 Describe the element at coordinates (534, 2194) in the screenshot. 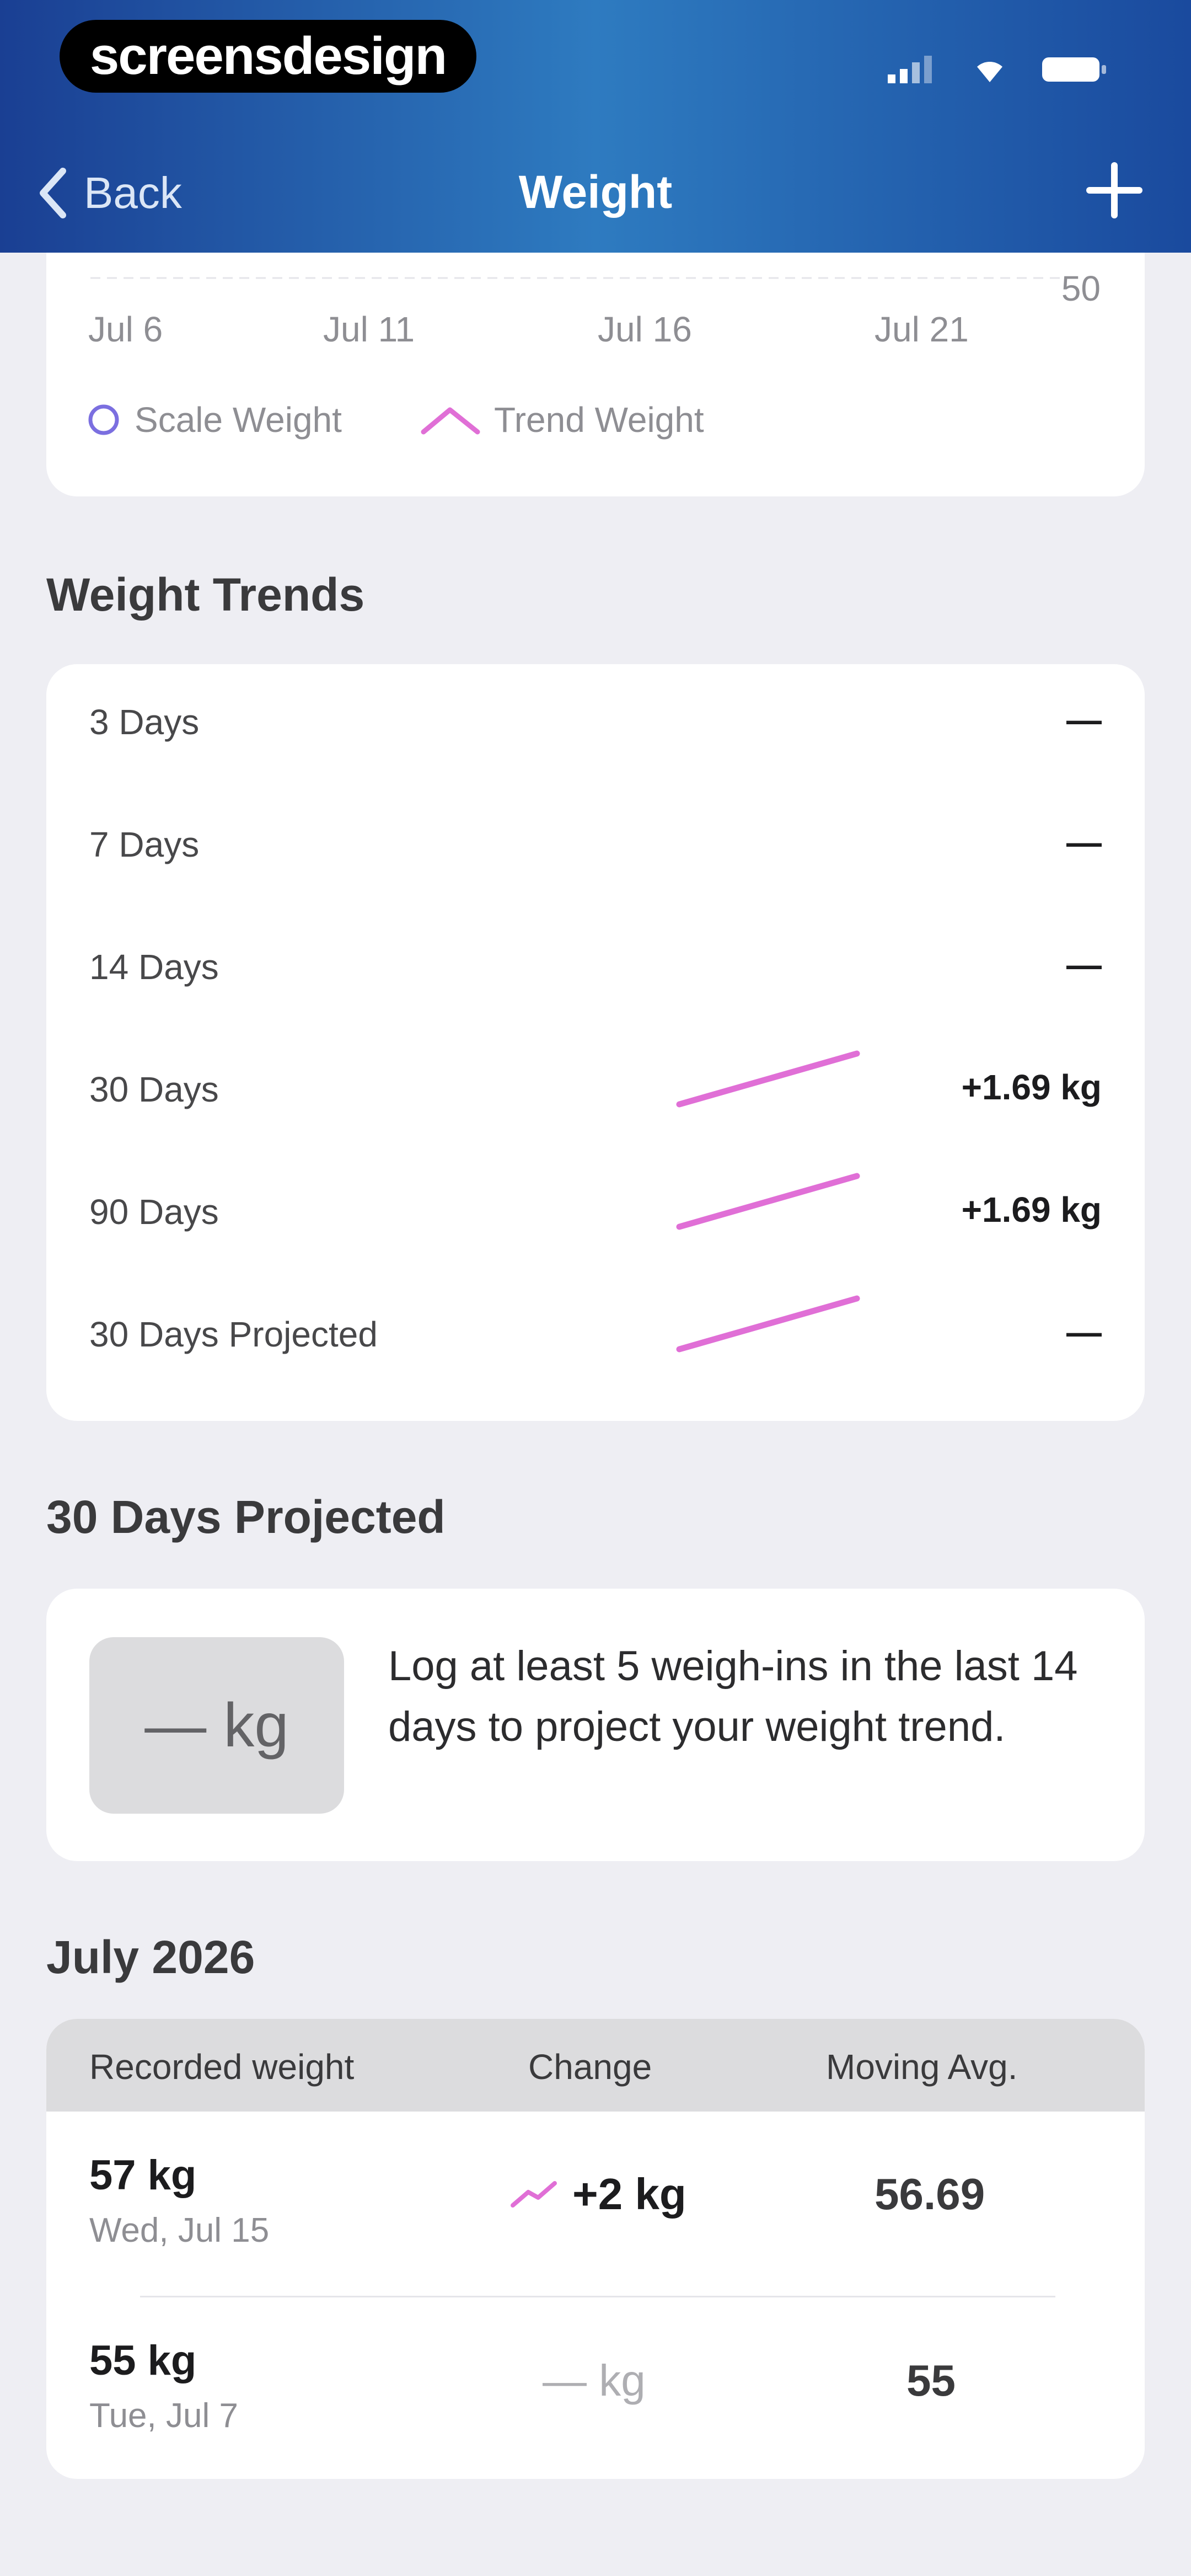

I see `trend-up-icon` at that location.